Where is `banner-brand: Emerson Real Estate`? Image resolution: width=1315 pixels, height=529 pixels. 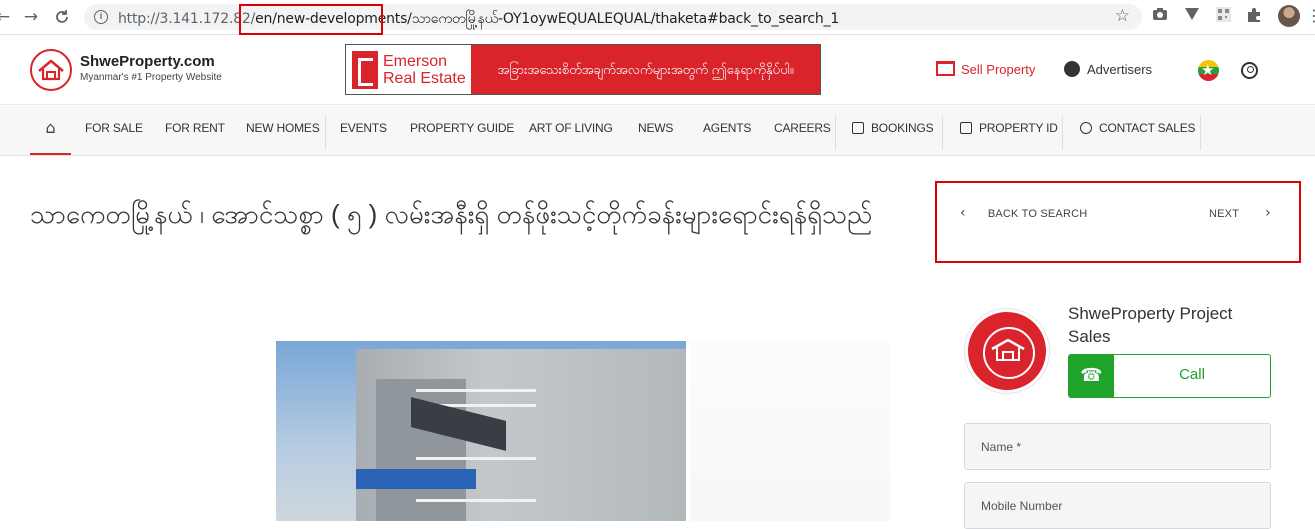 banner-brand: Emerson Real Estate is located at coordinates (424, 70).